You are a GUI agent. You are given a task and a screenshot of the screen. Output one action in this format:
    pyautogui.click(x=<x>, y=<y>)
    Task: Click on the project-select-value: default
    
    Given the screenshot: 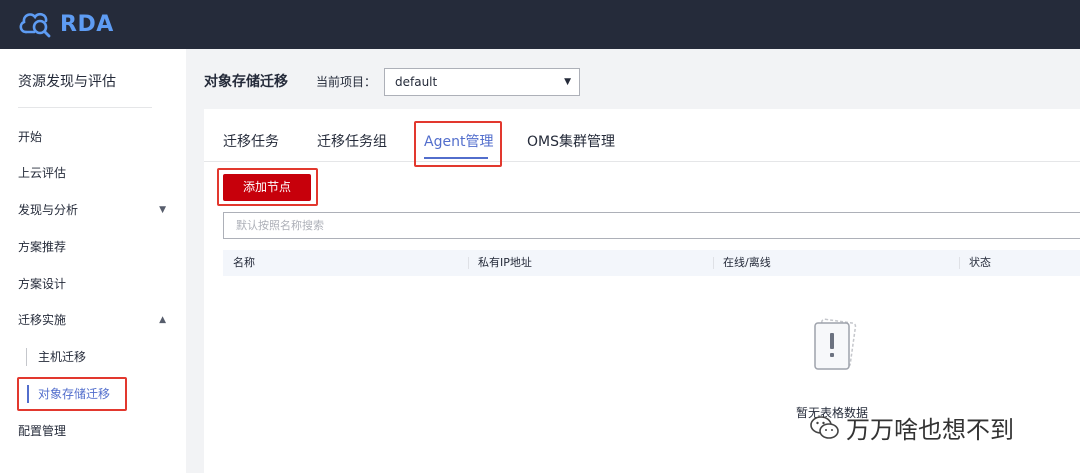 What is the action you would take?
    pyautogui.click(x=416, y=82)
    